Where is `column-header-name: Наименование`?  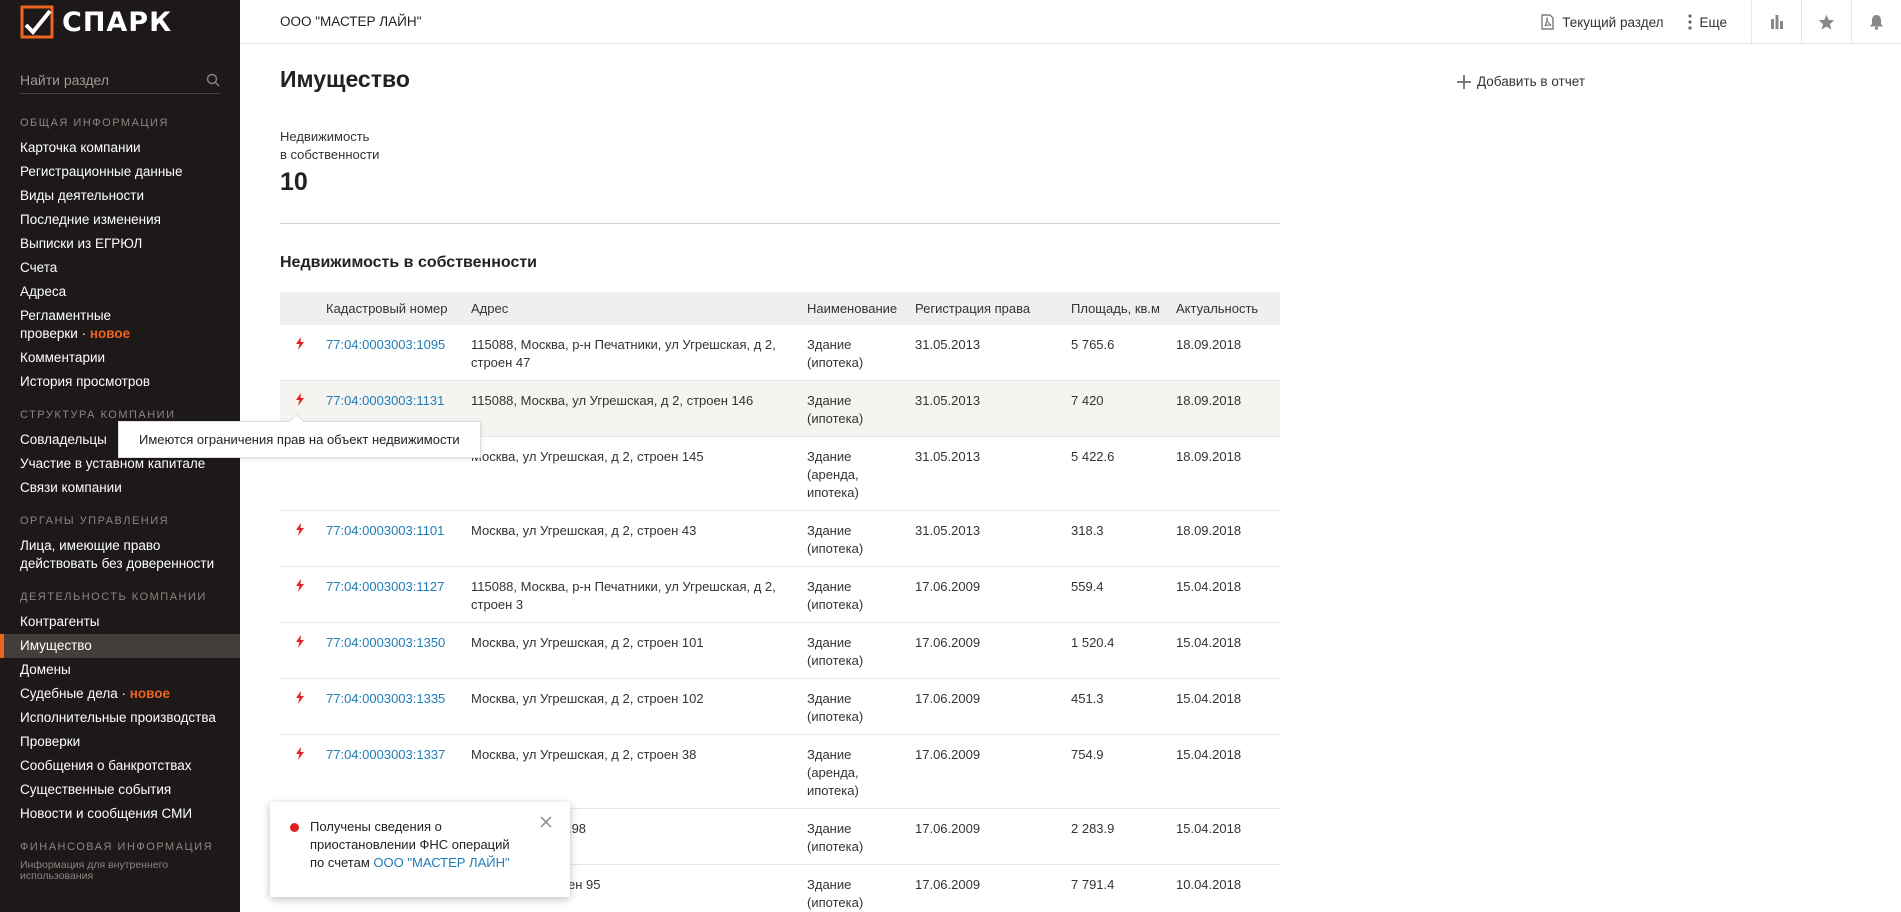 column-header-name: Наименование is located at coordinates (855, 308).